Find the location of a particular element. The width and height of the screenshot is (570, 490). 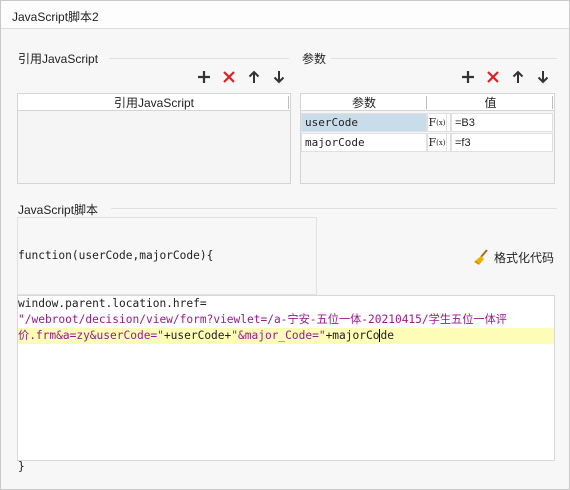

format-code-label: 格式化代码 is located at coordinates (524, 257).